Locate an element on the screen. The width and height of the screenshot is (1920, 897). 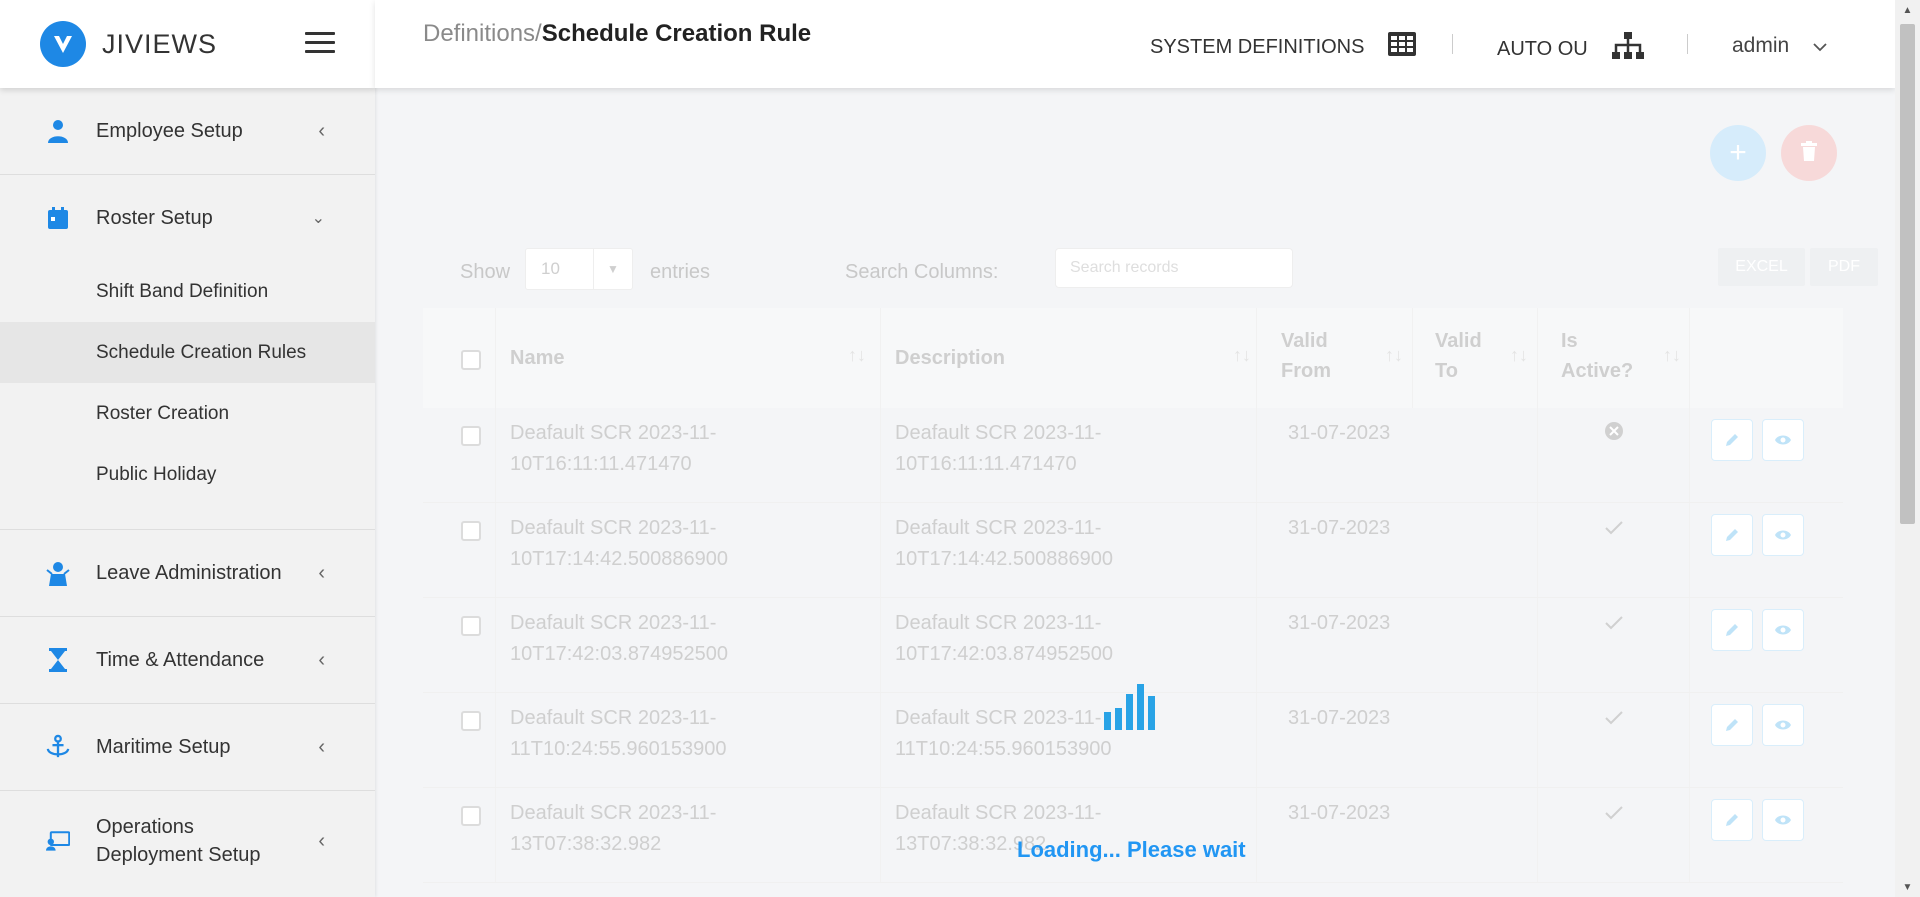
sidebar-group-maritime-setup: Maritime Setup ‹ is located at coordinates (187, 747).